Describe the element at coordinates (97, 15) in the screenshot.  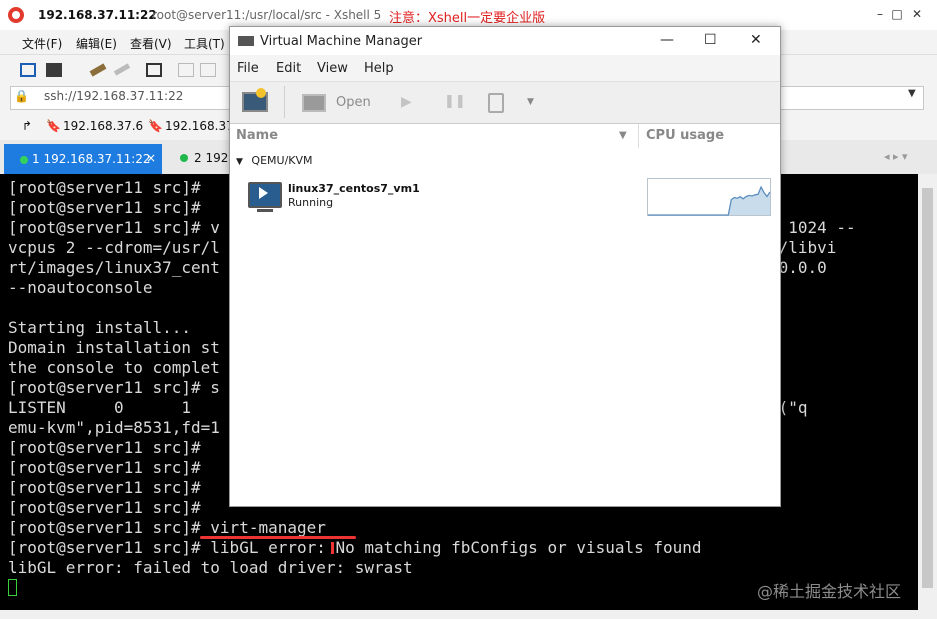
I see `xshell-title-ip: 192.168.37.11:22` at that location.